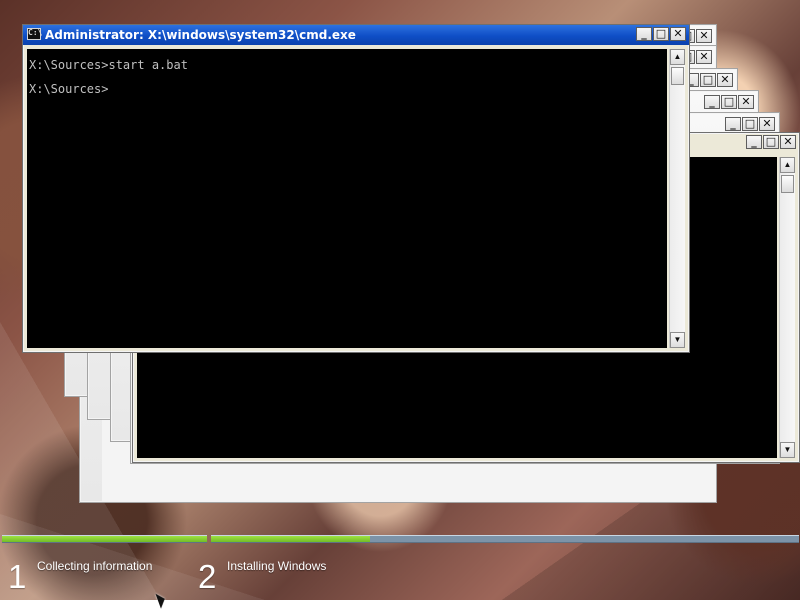  Describe the element at coordinates (505, 539) in the screenshot. I see `installing-windows-progress` at that location.